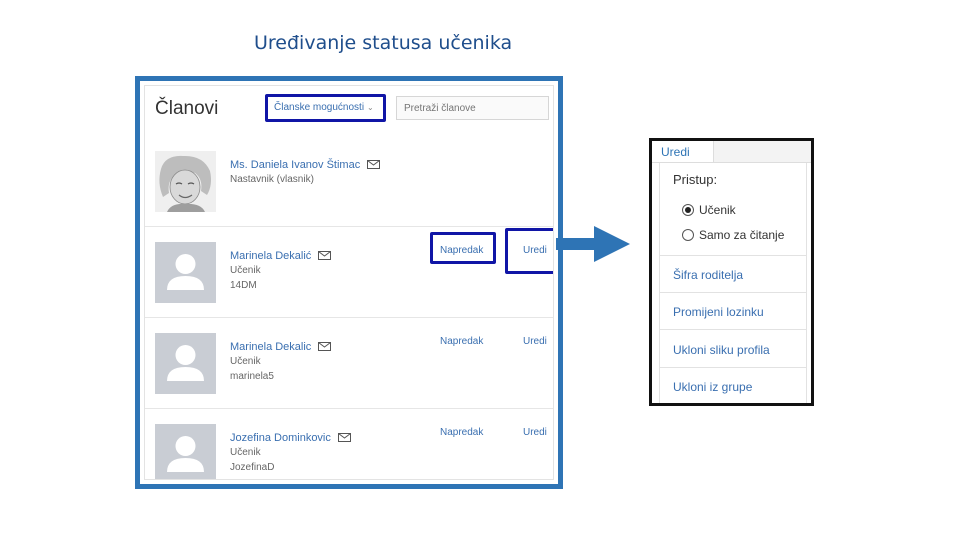 The width and height of the screenshot is (960, 540). Describe the element at coordinates (593, 244) in the screenshot. I see `arrow-right-icon` at that location.